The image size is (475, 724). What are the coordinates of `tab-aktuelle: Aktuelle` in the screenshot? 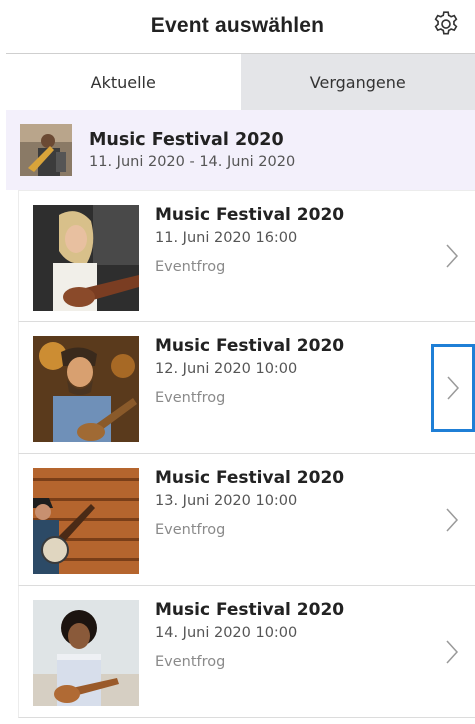 It's located at (123, 82).